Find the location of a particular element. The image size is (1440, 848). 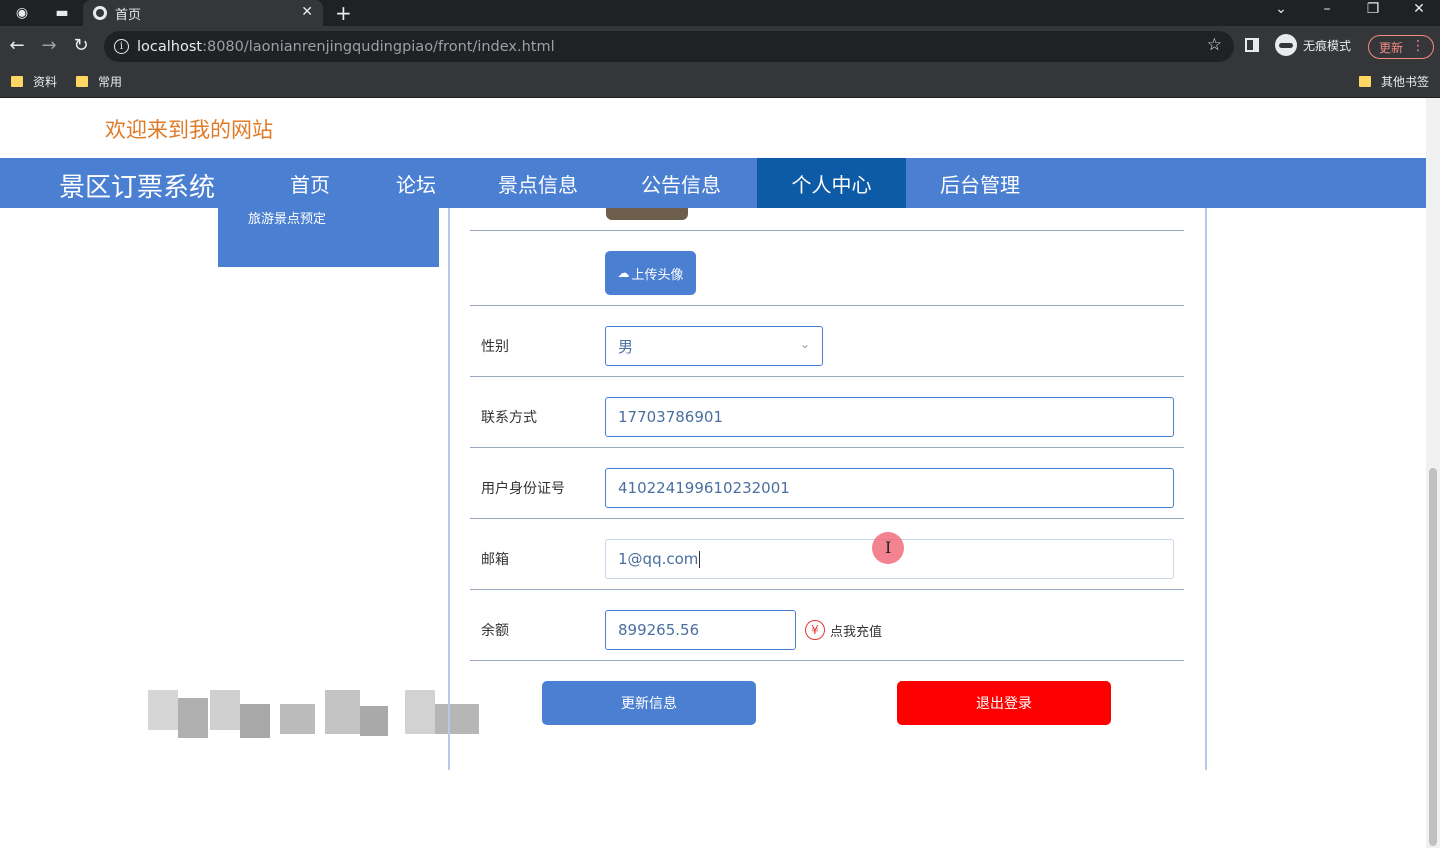

phone-input: 17703786901 is located at coordinates (889, 417).